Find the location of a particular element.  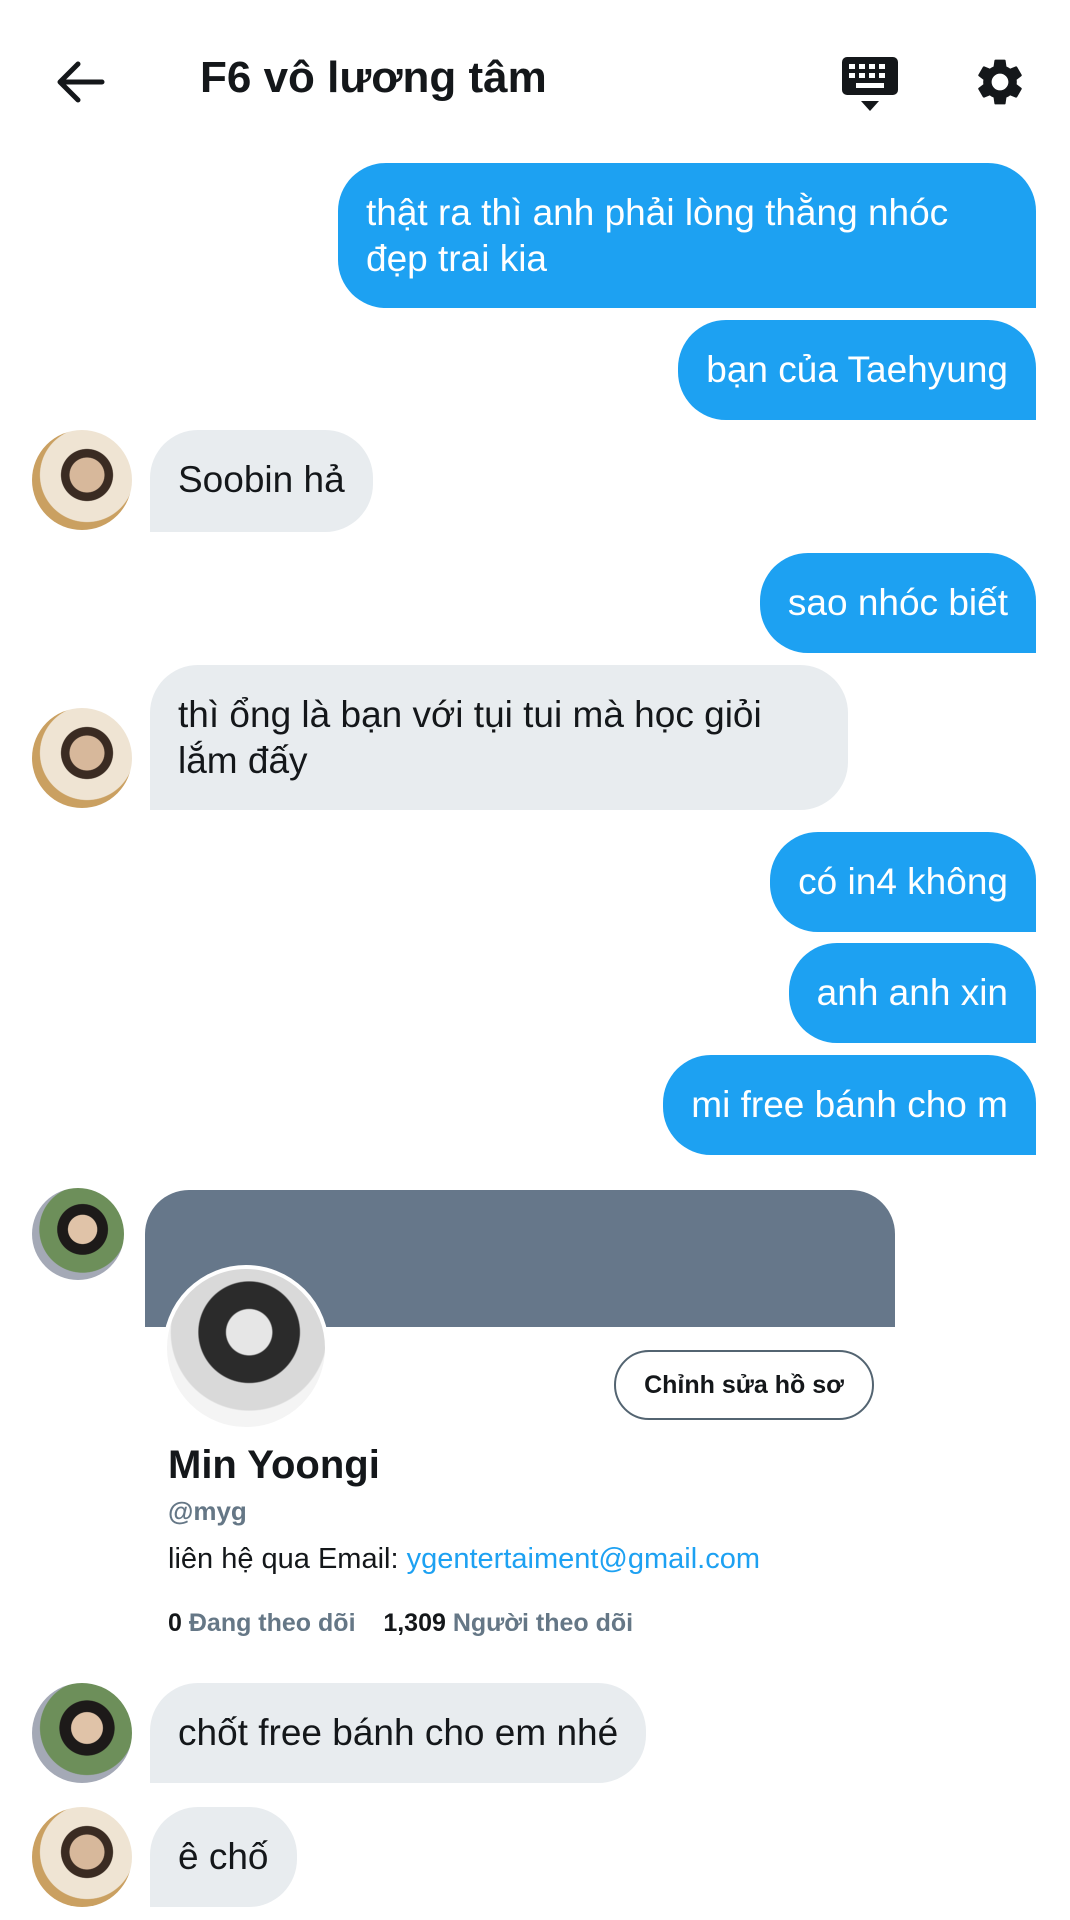

following-stat: 0 Đang theo dõi is located at coordinates (262, 1623).